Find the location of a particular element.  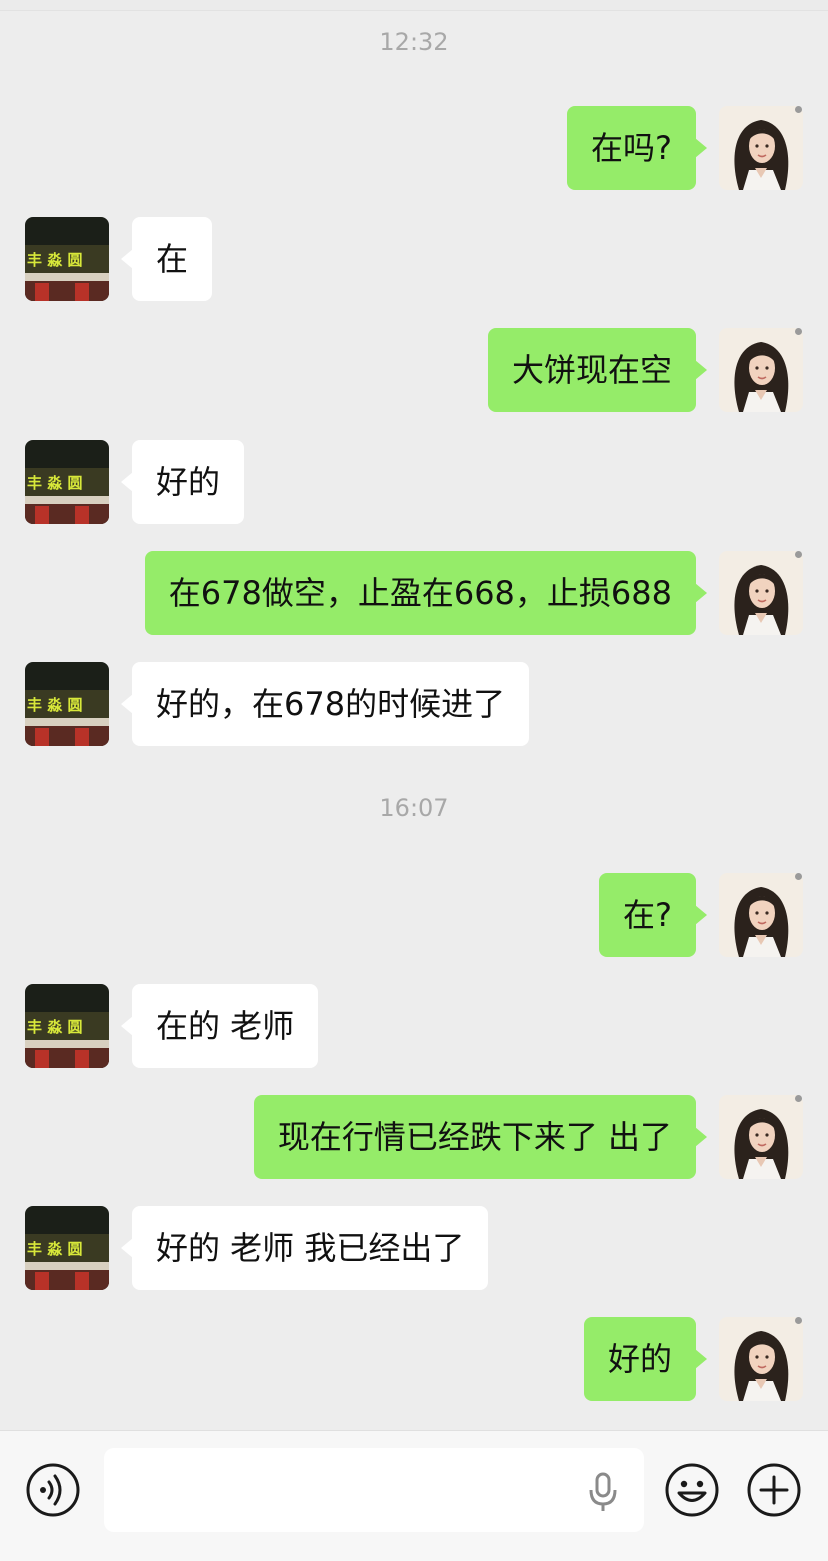

message-bubble-received: 好的 is located at coordinates (182, 482).